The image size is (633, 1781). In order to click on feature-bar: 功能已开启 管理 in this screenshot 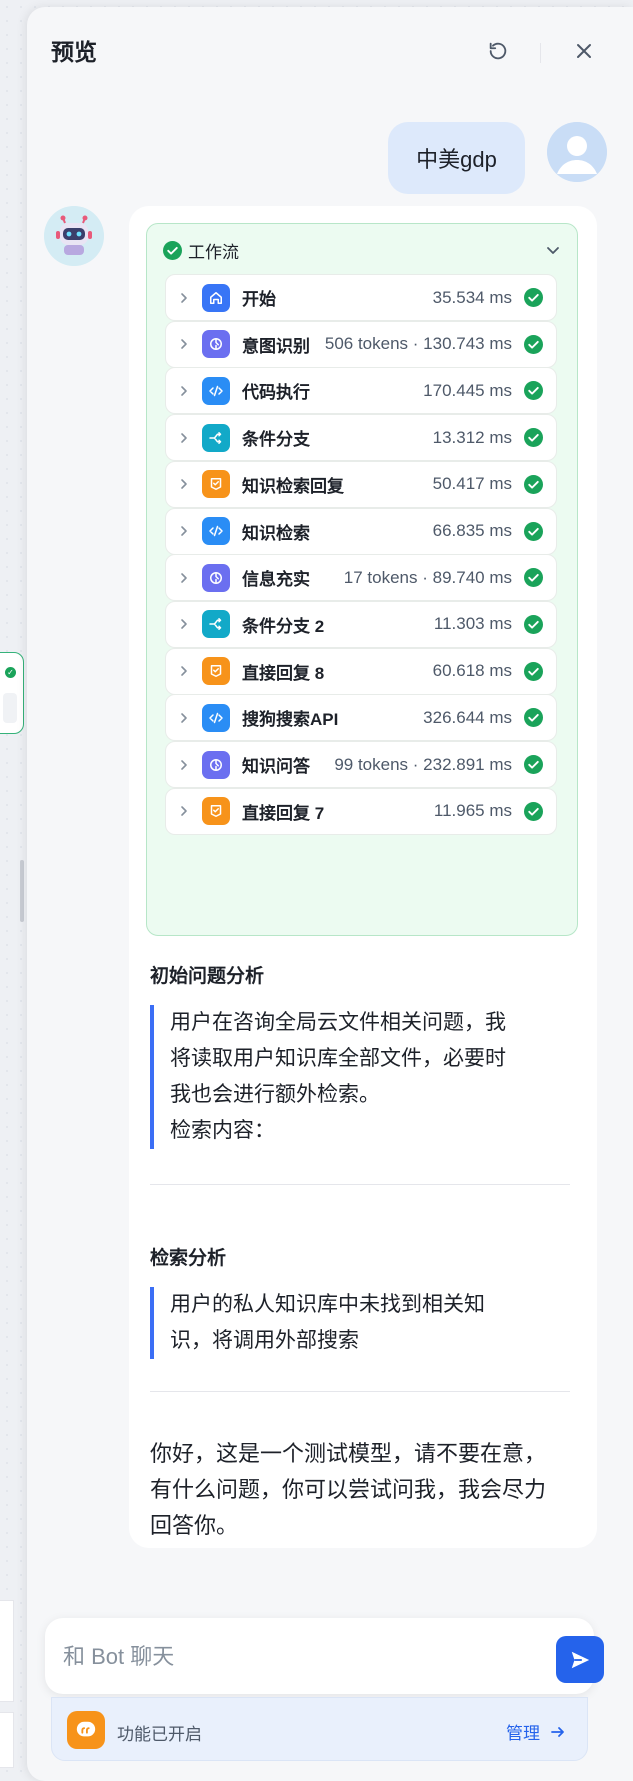, I will do `click(319, 1729)`.